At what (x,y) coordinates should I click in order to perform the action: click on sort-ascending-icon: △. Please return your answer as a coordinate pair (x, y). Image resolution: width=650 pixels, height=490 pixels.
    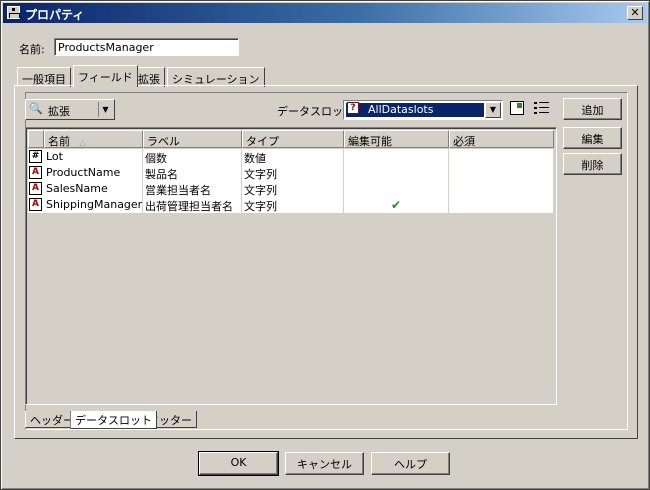
    Looking at the image, I should click on (82, 142).